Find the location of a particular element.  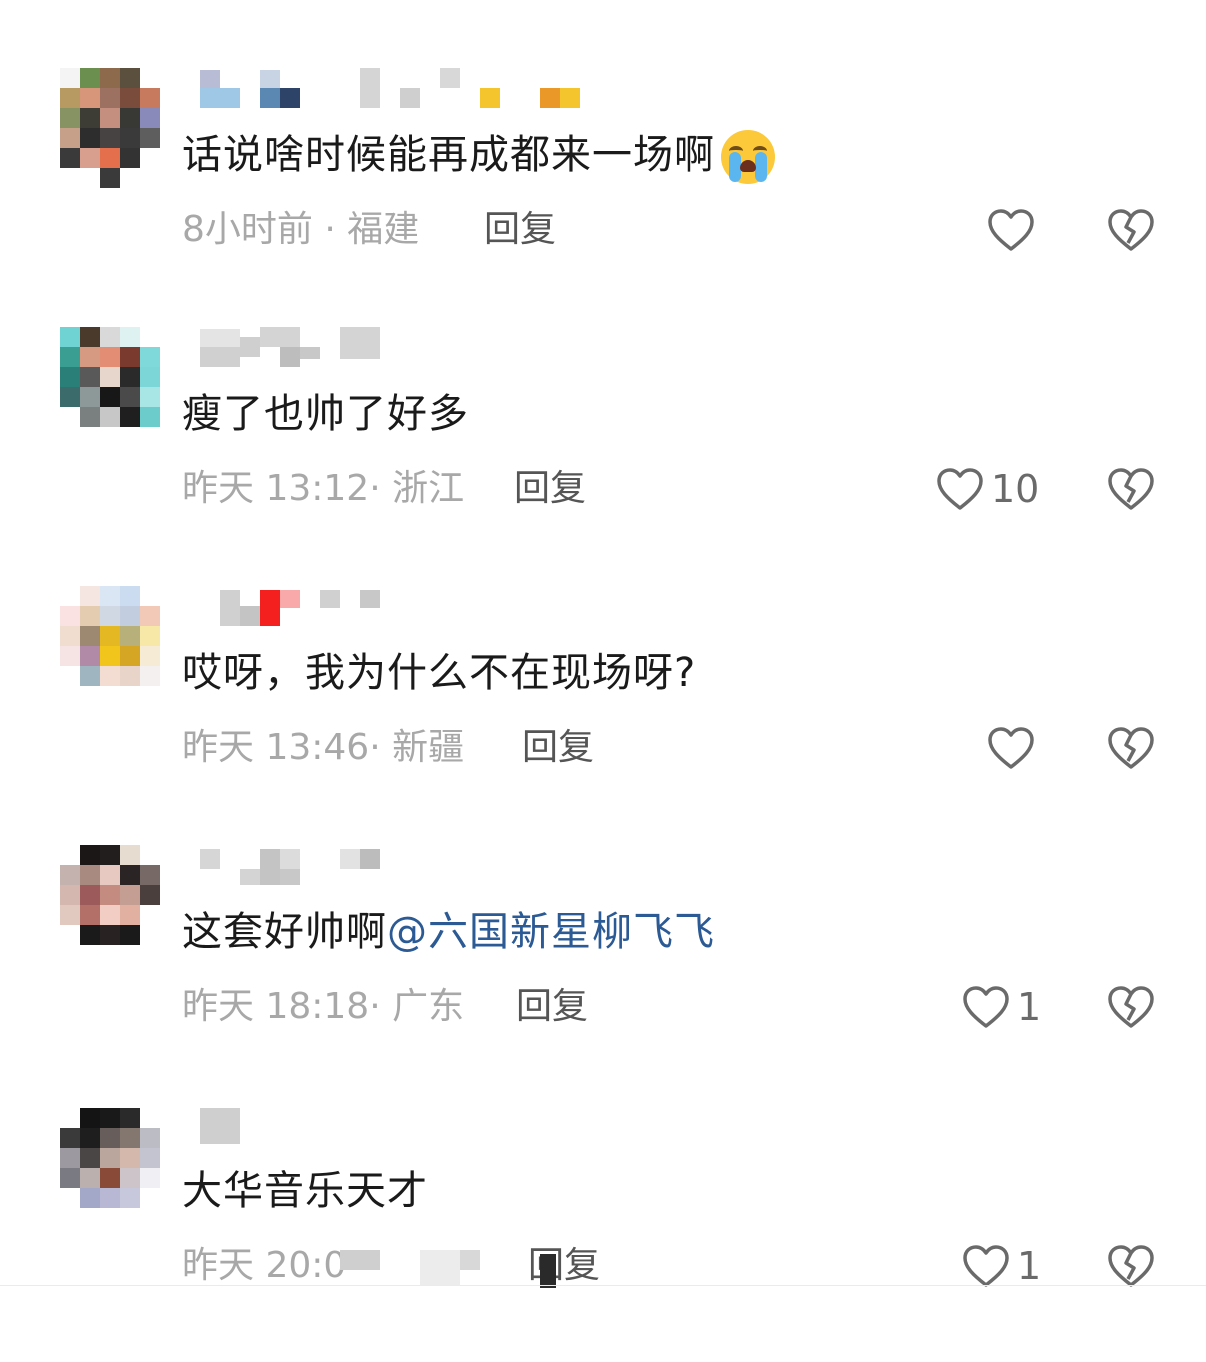

comment-text: 哎呀，我为什么不在现场呀? is located at coordinates (439, 673).